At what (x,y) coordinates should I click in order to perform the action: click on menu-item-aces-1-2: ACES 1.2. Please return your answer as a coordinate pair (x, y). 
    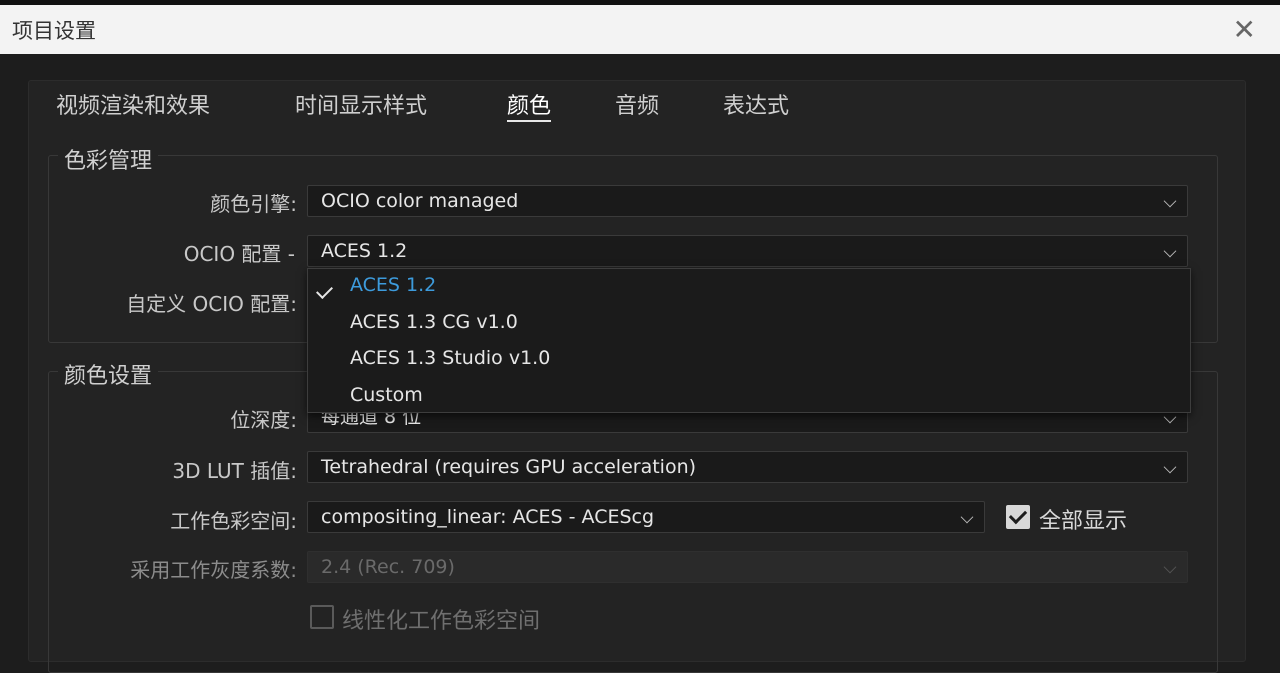
    Looking at the image, I should click on (393, 285).